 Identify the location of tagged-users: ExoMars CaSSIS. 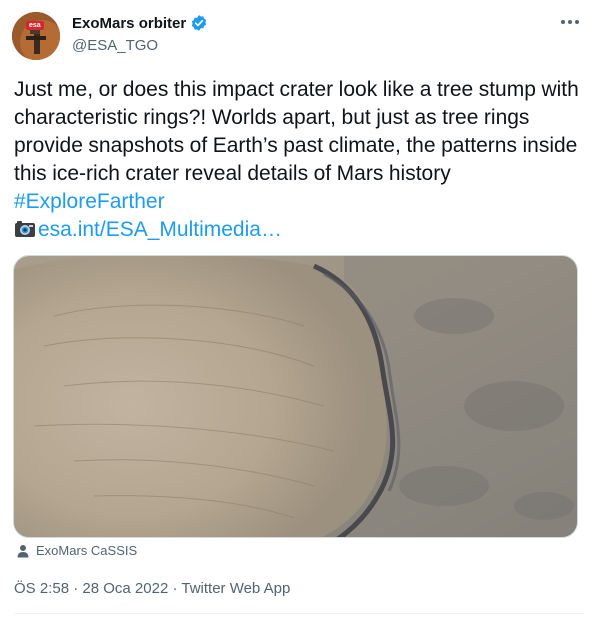
(76, 550).